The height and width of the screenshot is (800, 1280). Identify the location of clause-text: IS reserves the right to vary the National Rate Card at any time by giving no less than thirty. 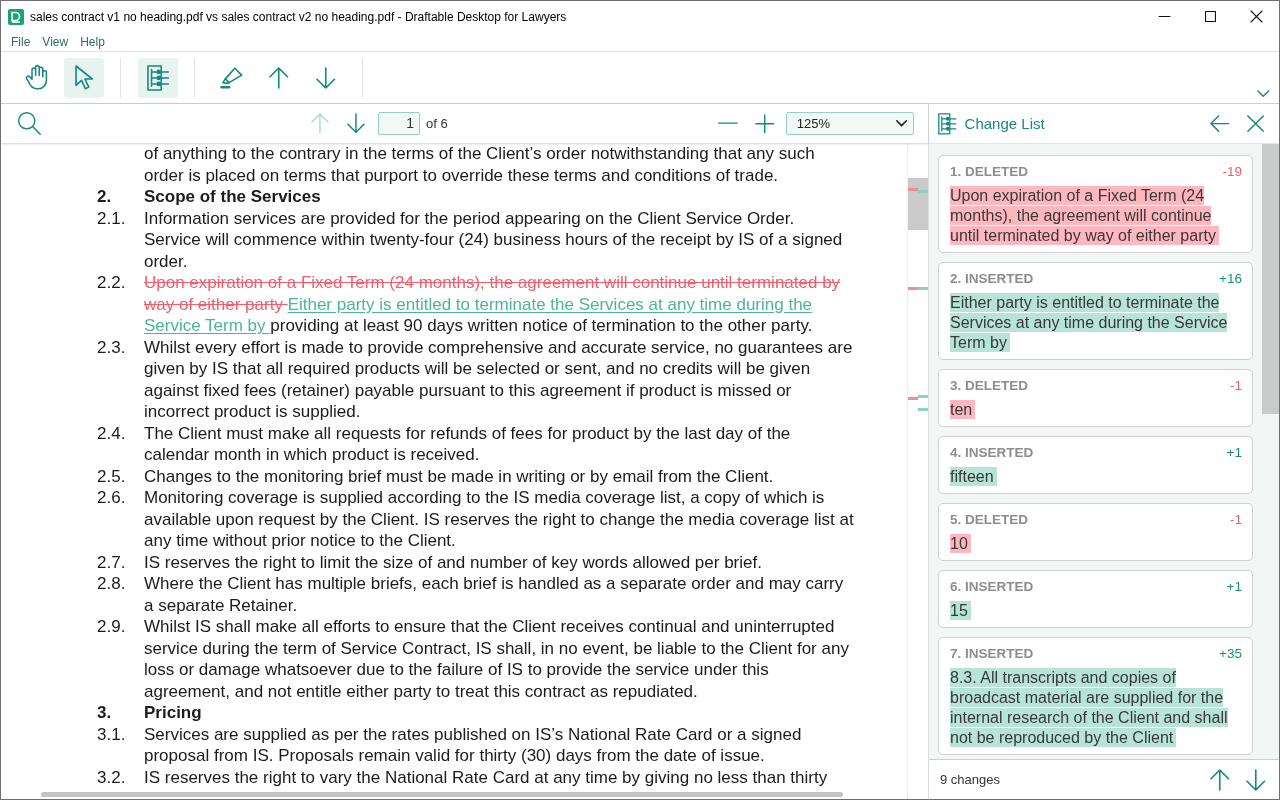
(486, 777).